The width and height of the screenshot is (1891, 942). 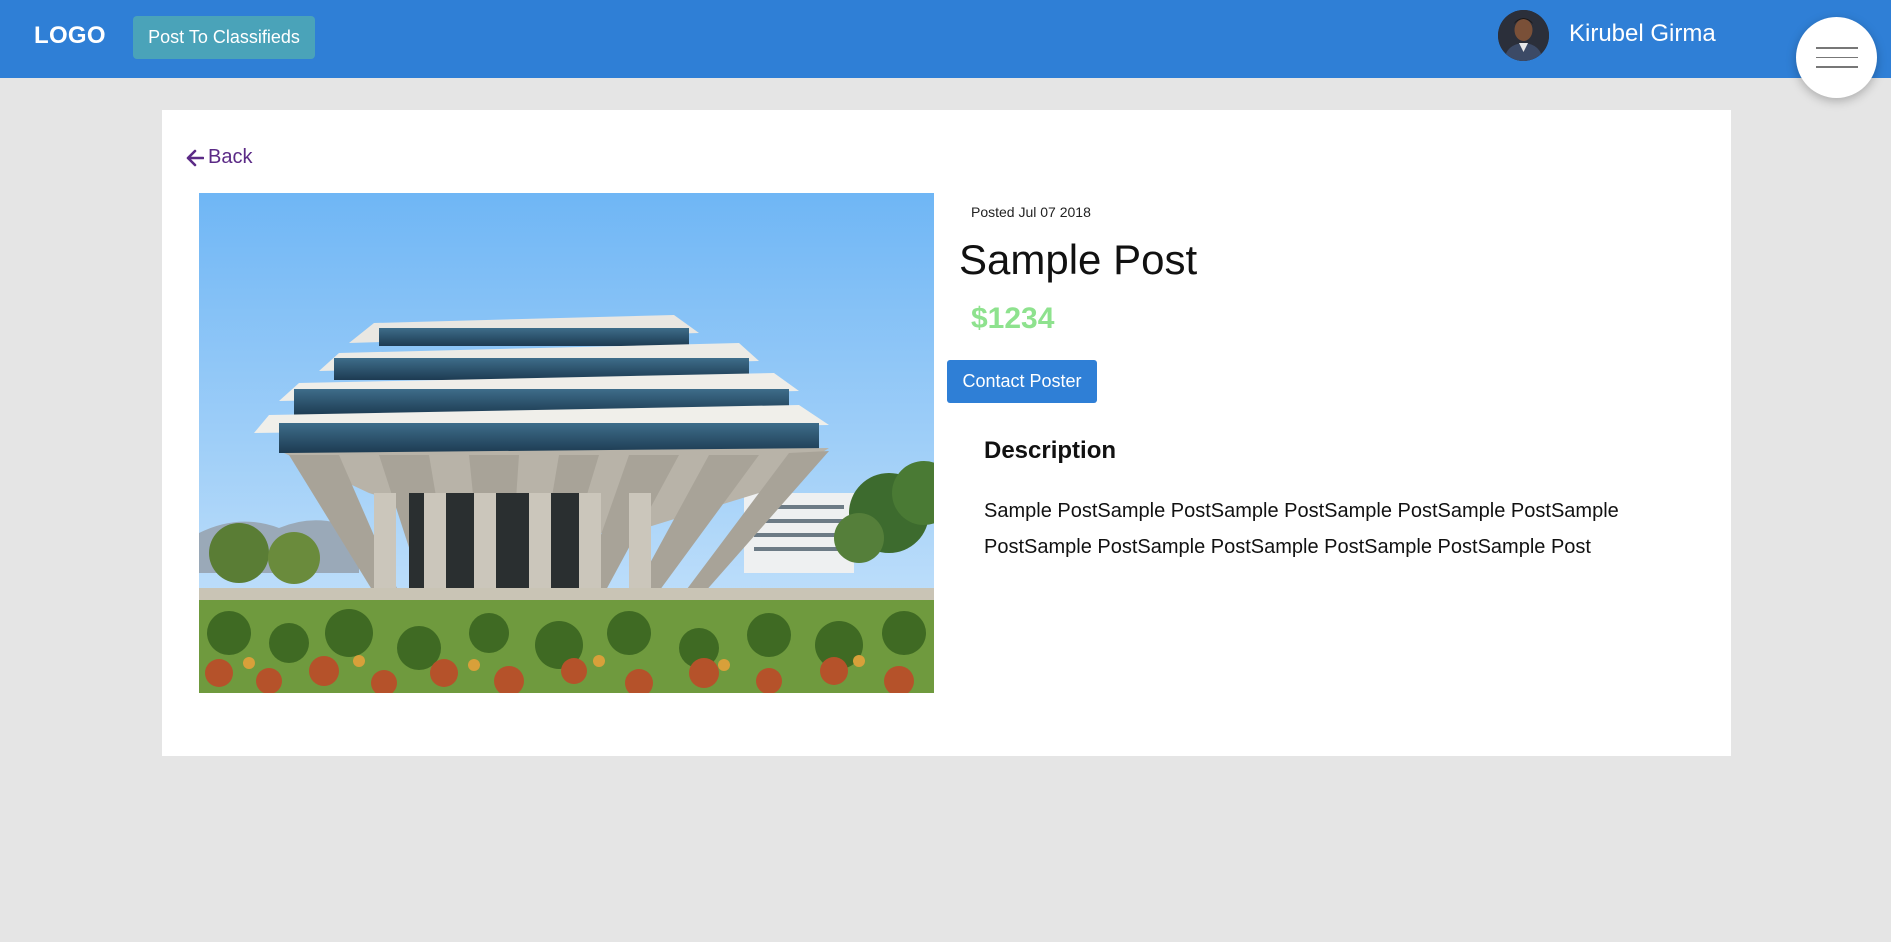 What do you see at coordinates (1031, 212) in the screenshot?
I see `posted-date: Posted Jul 07 2018` at bounding box center [1031, 212].